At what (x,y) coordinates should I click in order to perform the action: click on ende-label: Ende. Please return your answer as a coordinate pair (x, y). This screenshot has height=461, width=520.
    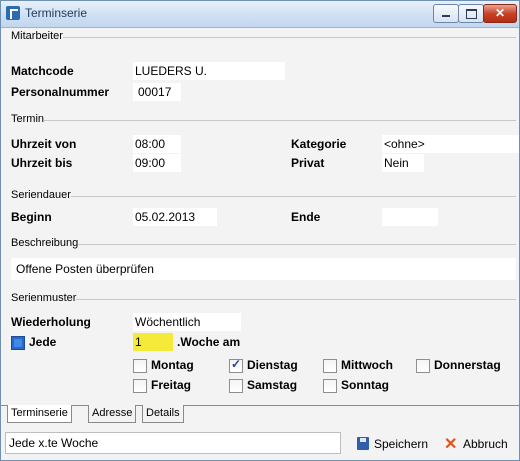
    Looking at the image, I should click on (306, 217).